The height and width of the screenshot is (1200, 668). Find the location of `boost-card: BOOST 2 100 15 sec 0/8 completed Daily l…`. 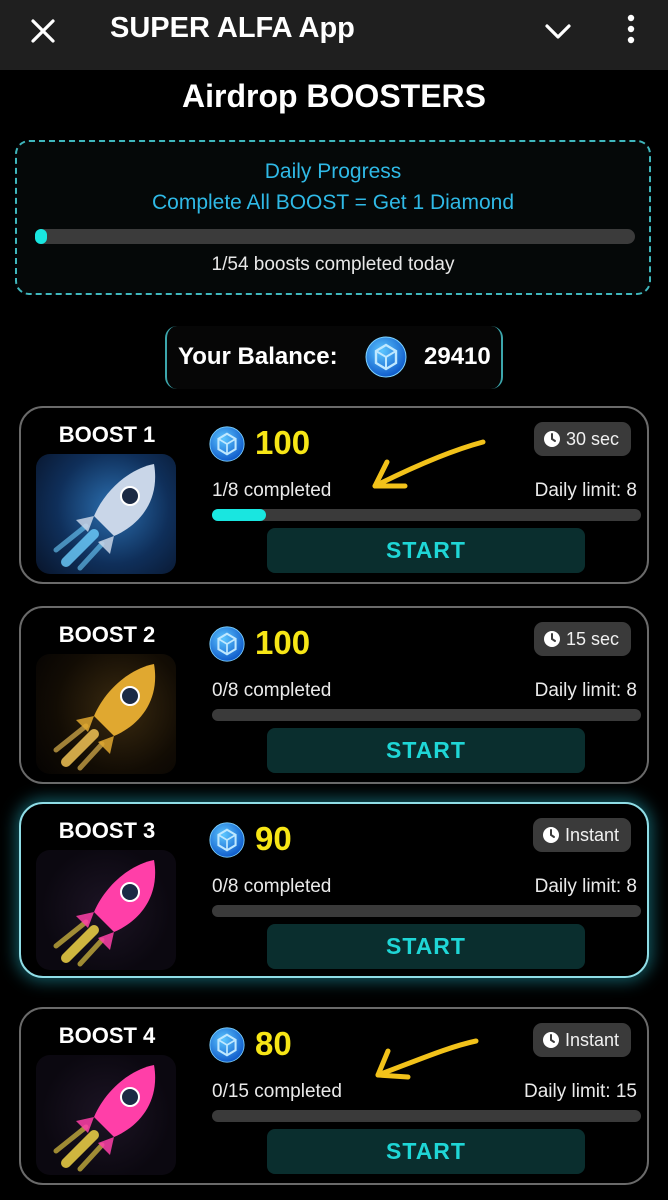

boost-card: BOOST 2 100 15 sec 0/8 completed Daily l… is located at coordinates (334, 695).